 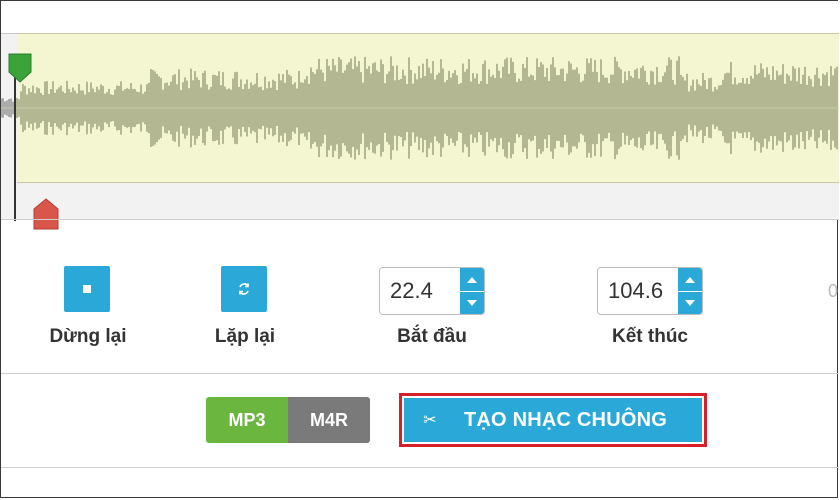 I want to click on loop-icon, so click(x=244, y=289).